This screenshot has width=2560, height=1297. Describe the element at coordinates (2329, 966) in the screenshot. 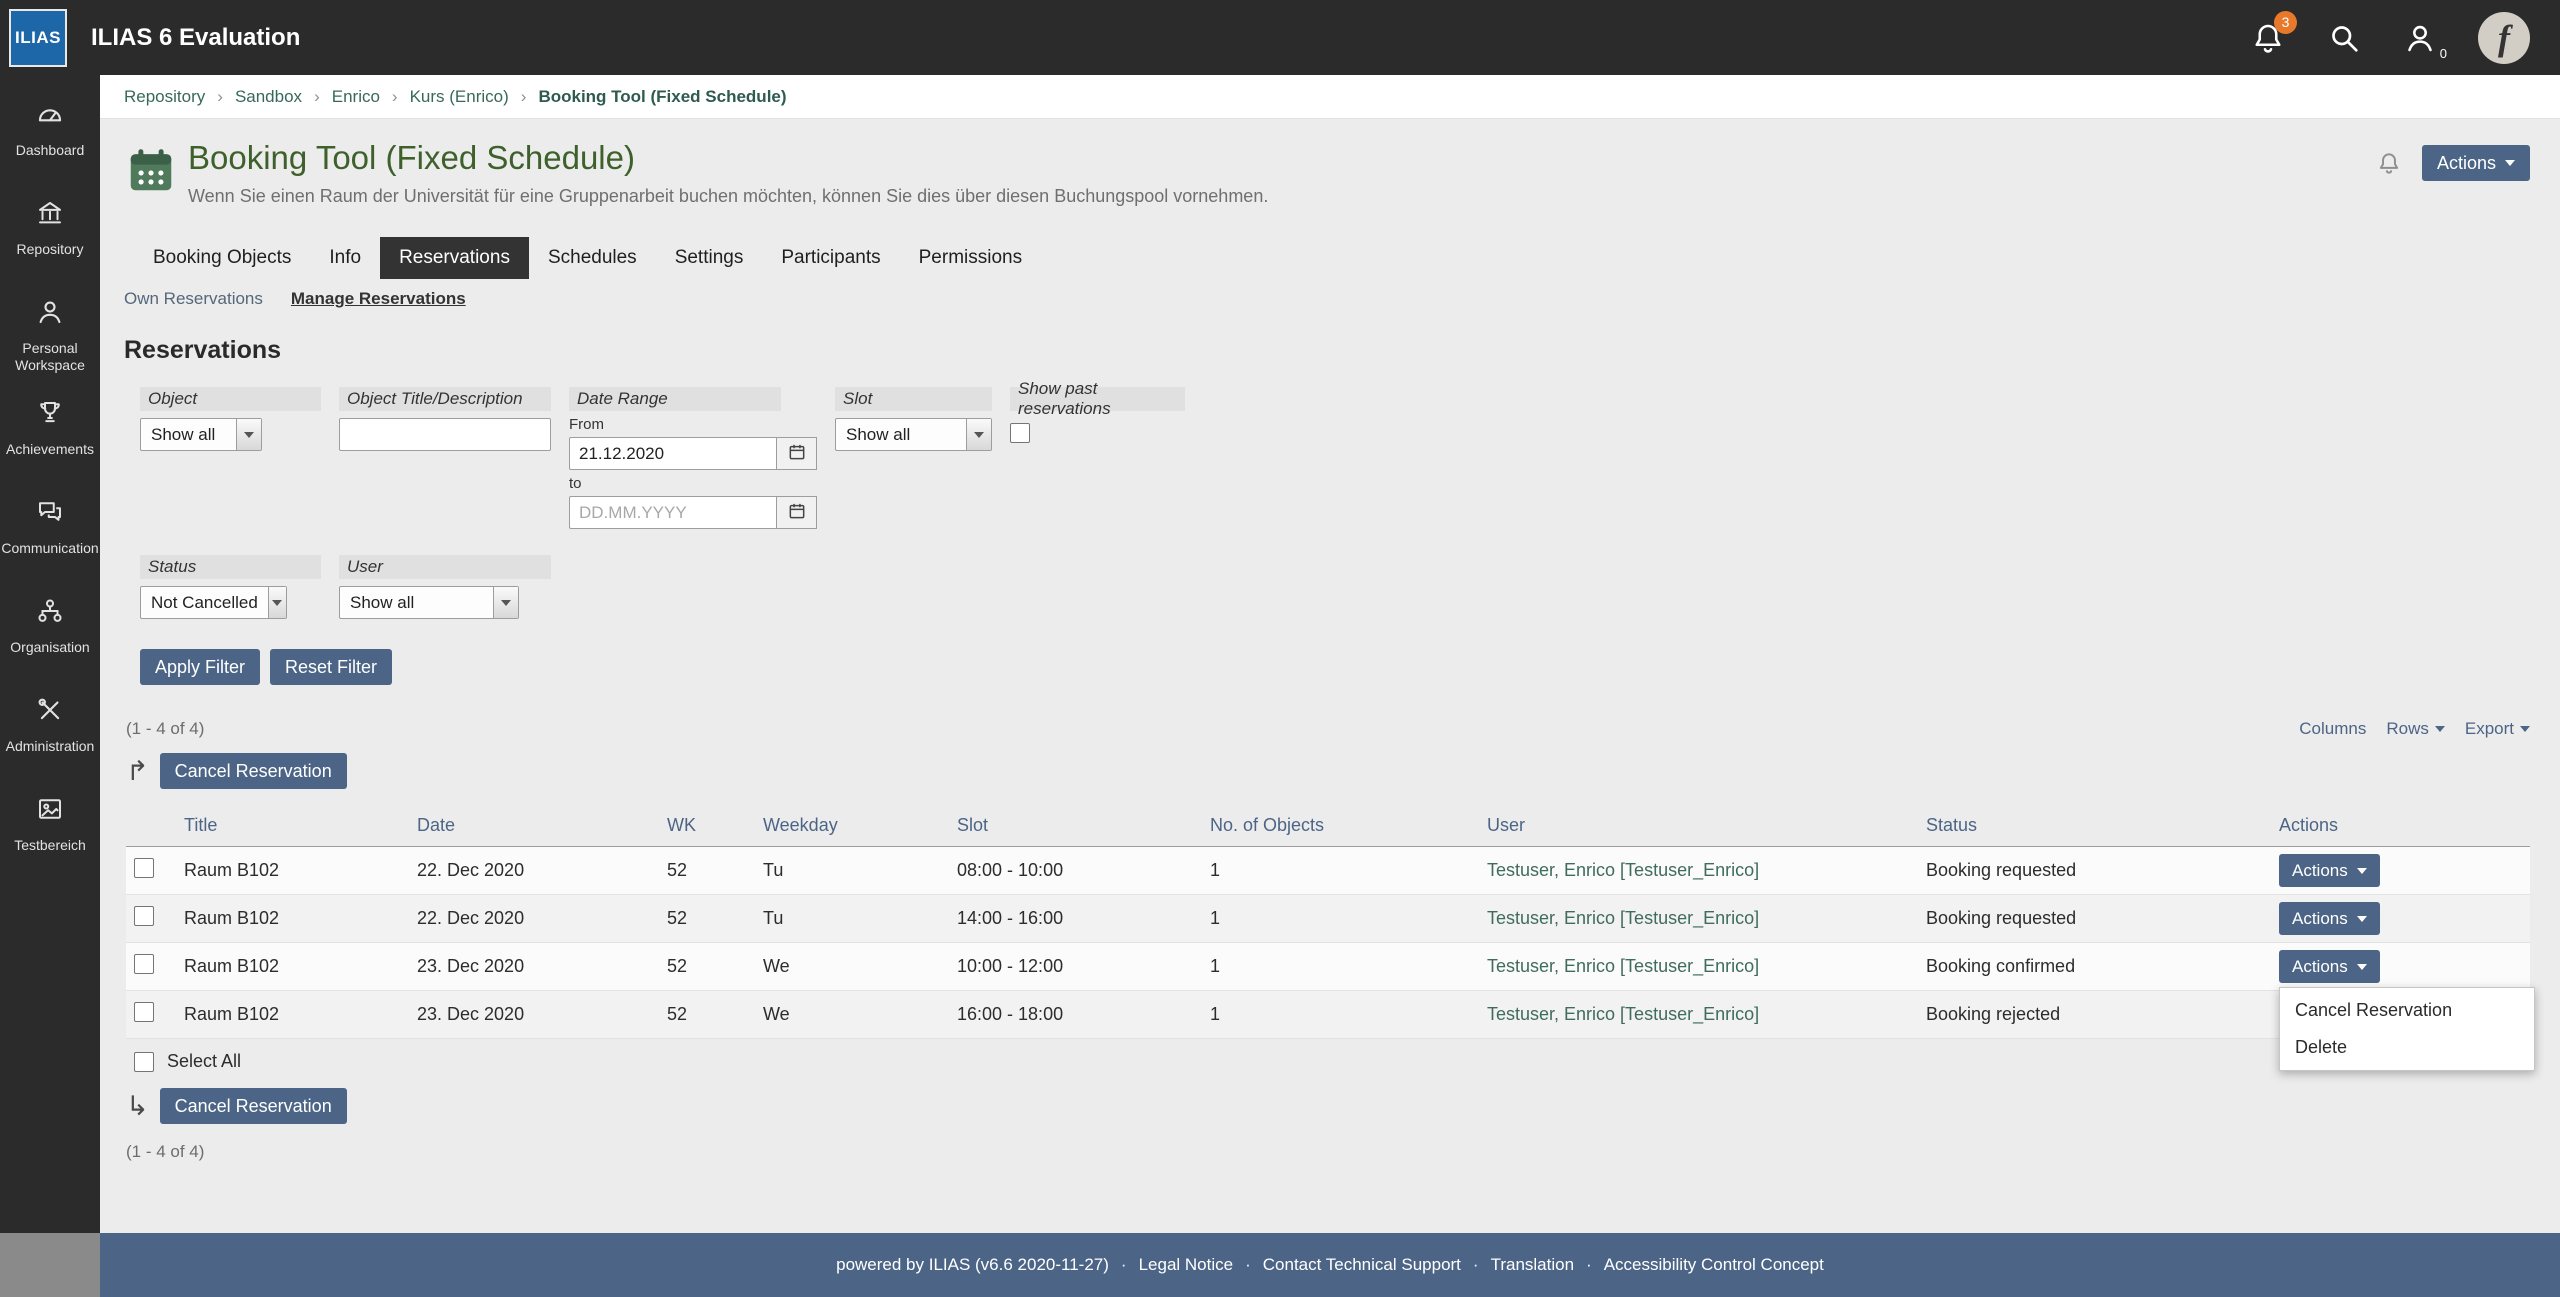

I see `row-actions-button-open: Actions` at that location.